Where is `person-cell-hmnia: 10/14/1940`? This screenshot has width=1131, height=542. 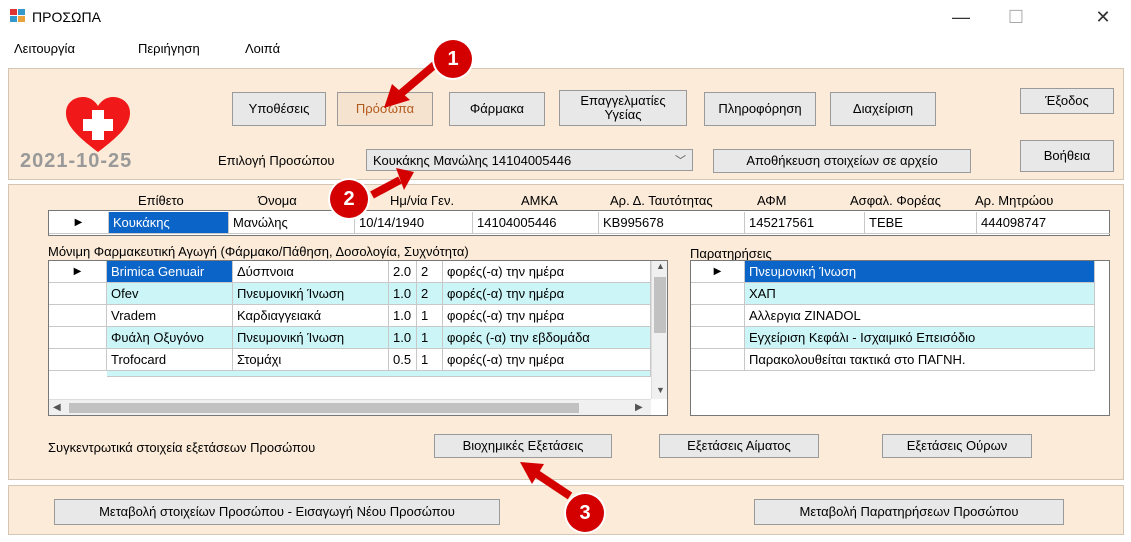
person-cell-hmnia: 10/14/1940 is located at coordinates (414, 223).